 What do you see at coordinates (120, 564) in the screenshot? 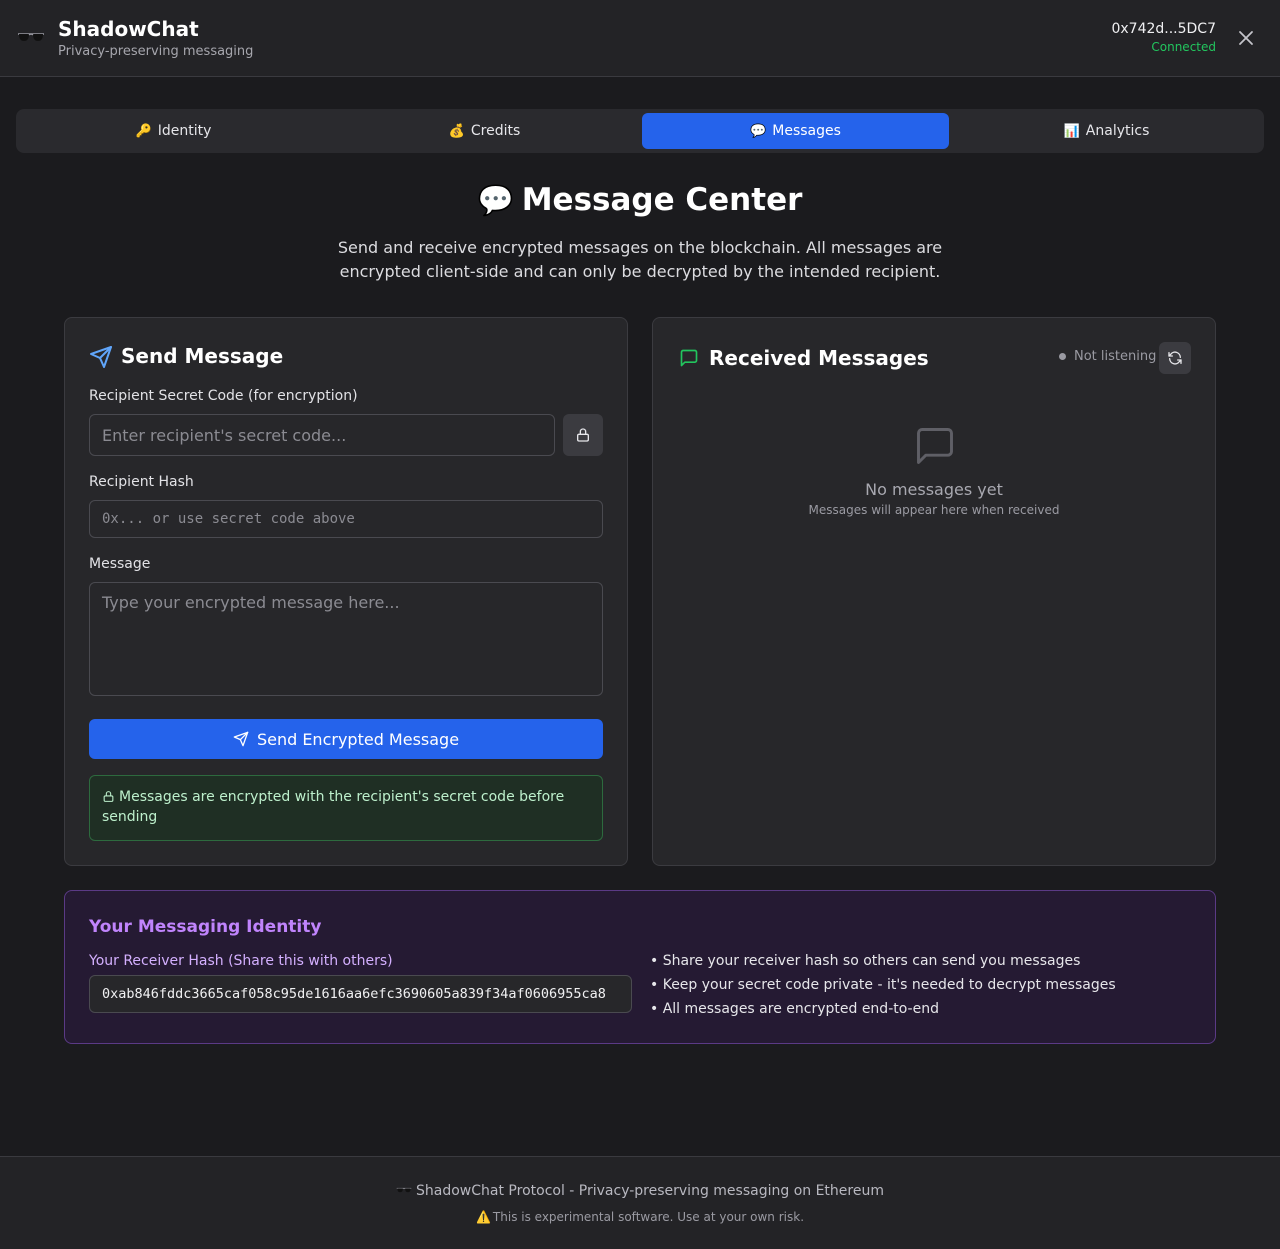
I see `message-label: Message` at bounding box center [120, 564].